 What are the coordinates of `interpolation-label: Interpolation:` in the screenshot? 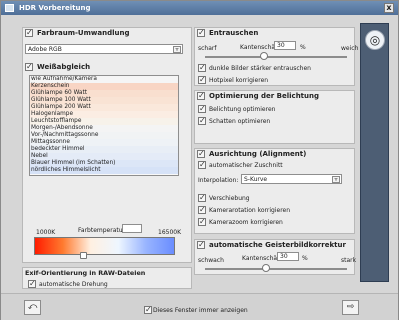 It's located at (218, 180).